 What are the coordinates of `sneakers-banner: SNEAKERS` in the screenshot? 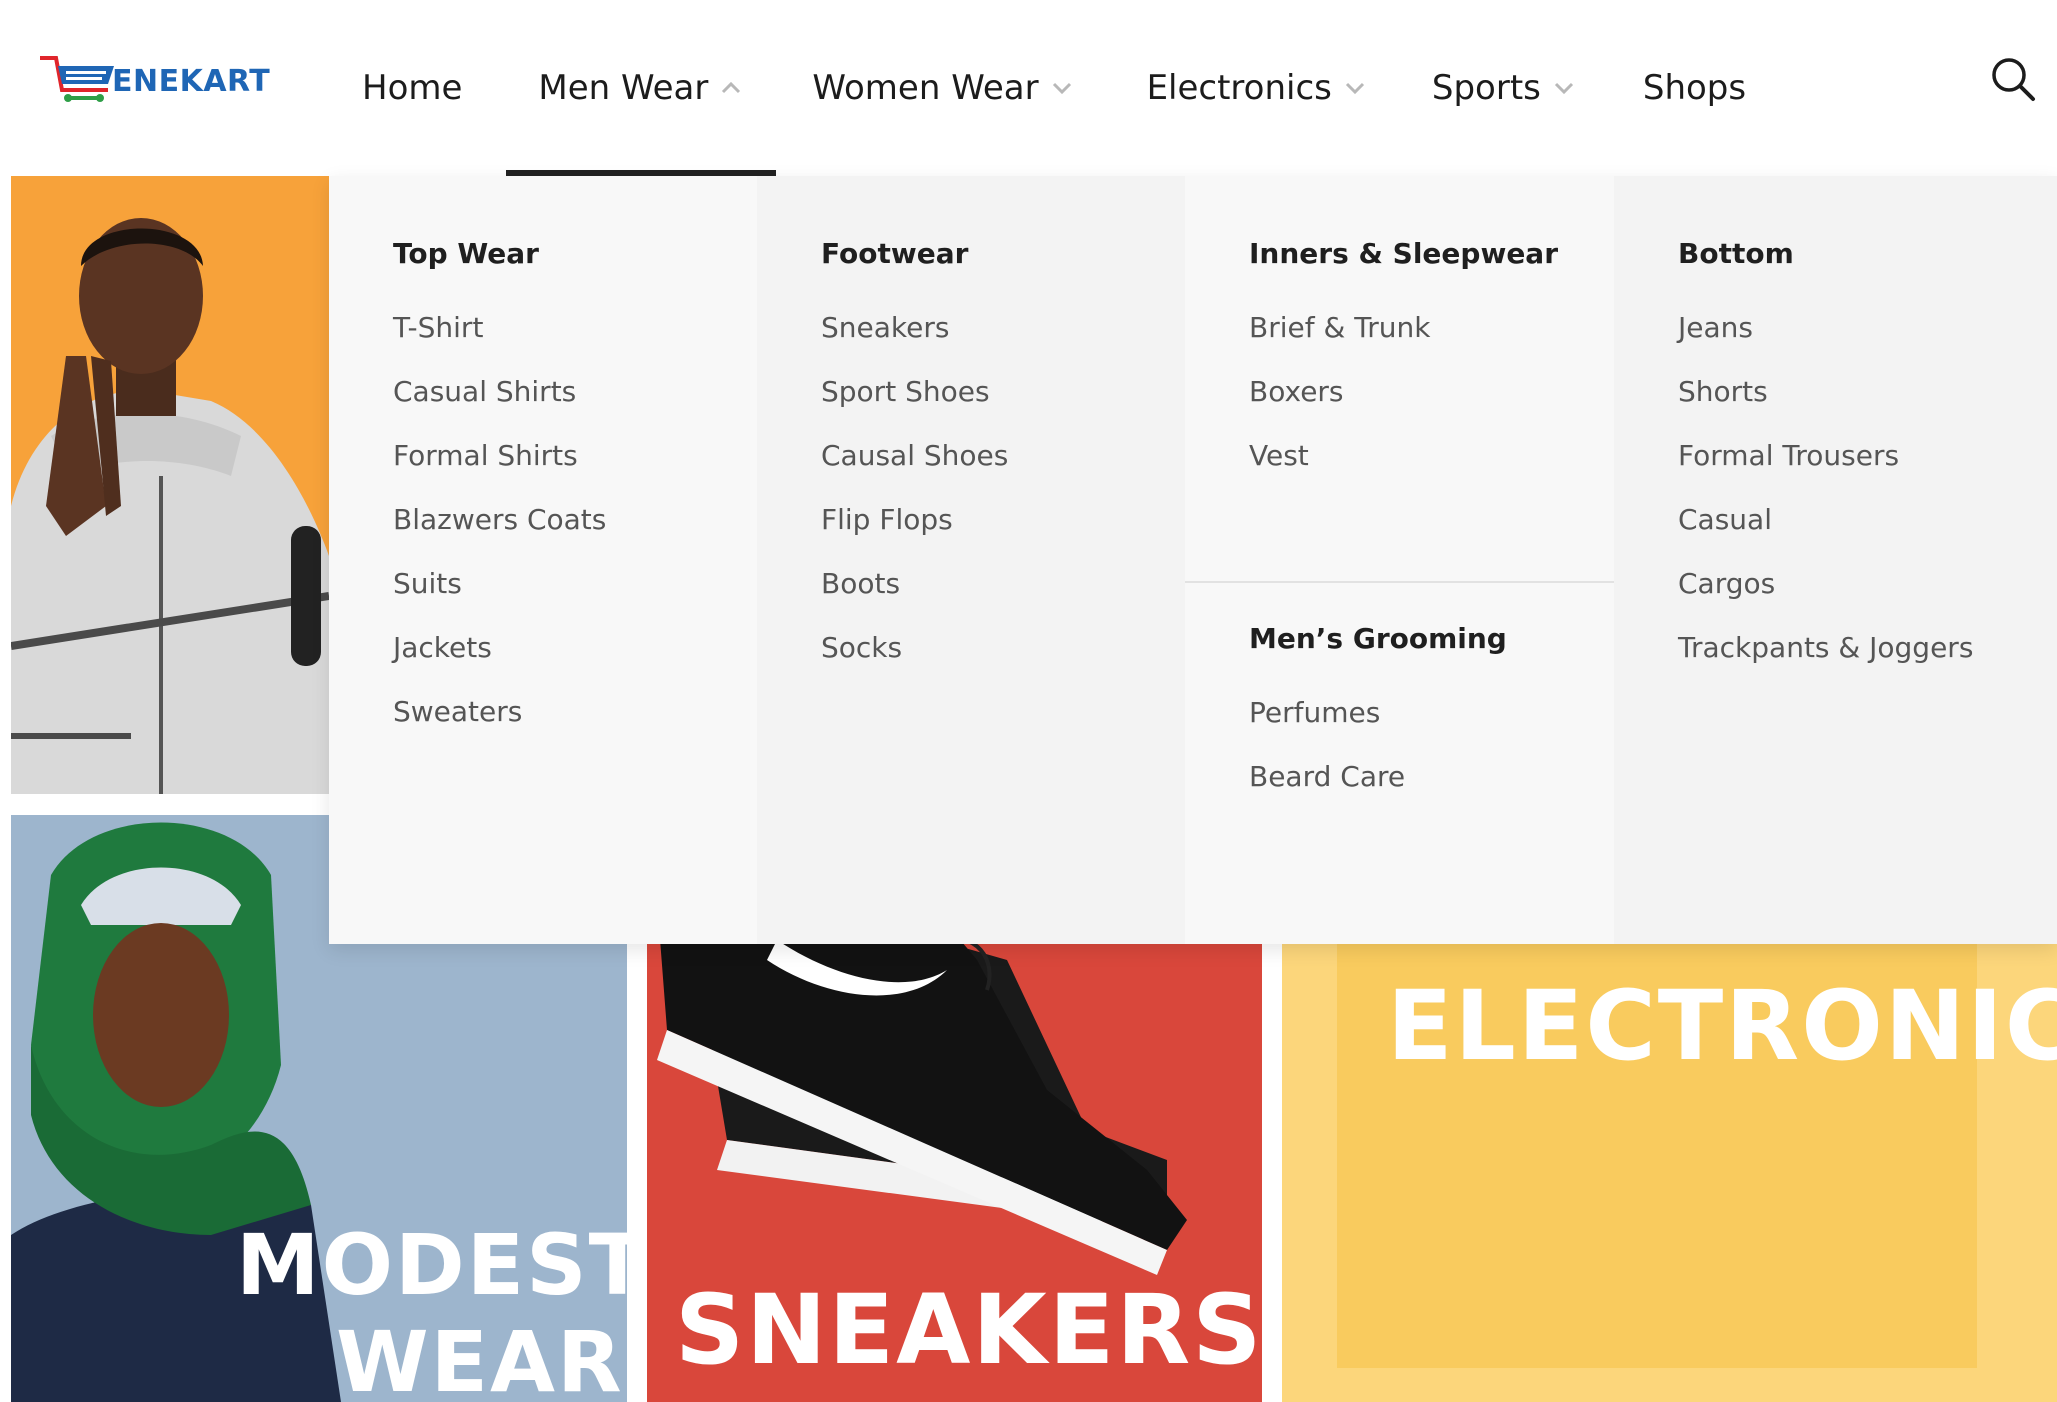 It's located at (954, 1151).